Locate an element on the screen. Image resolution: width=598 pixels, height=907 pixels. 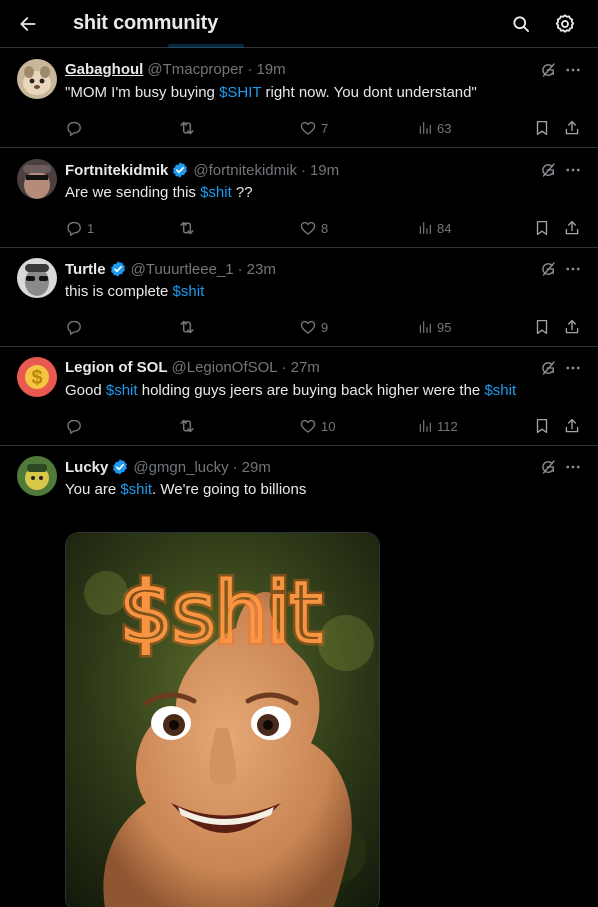
bookmark-icon is located at coordinates (542, 228).